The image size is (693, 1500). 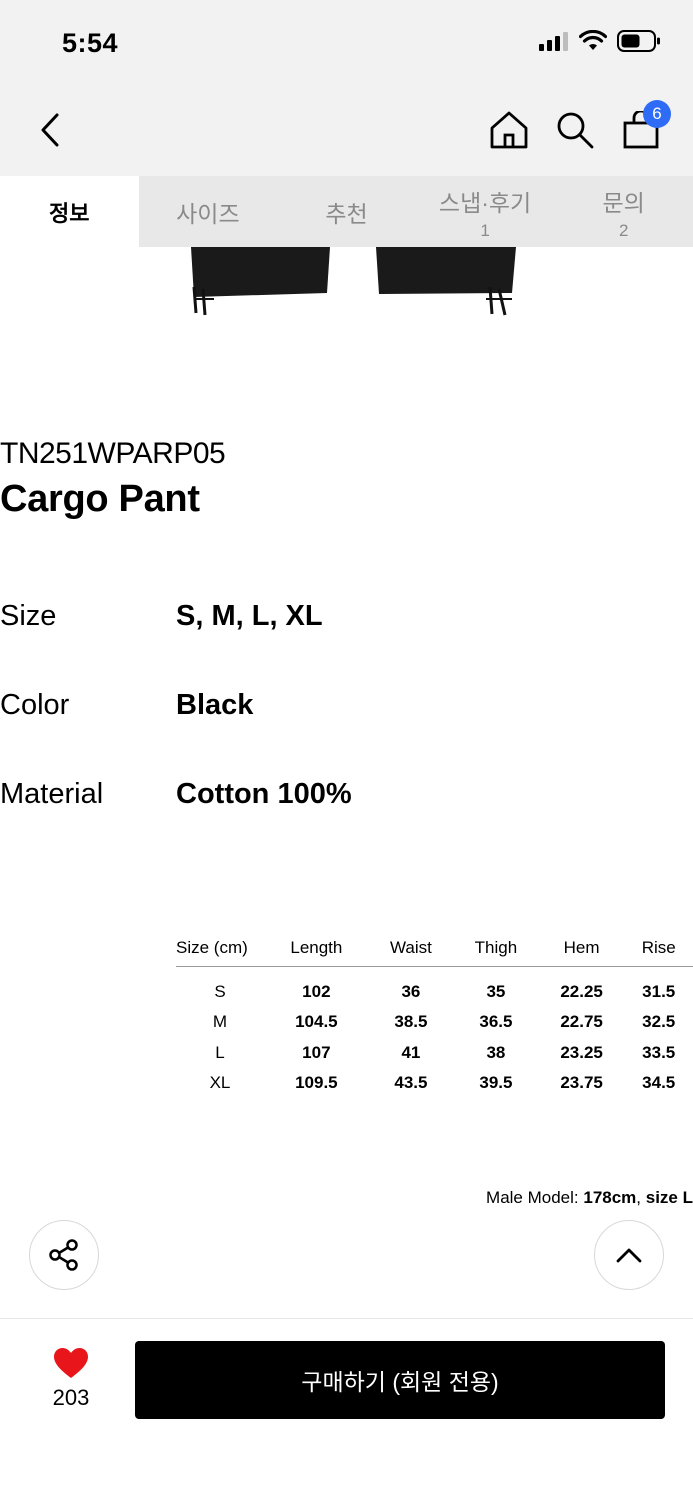 What do you see at coordinates (593, 43) in the screenshot?
I see `wifi-icon` at bounding box center [593, 43].